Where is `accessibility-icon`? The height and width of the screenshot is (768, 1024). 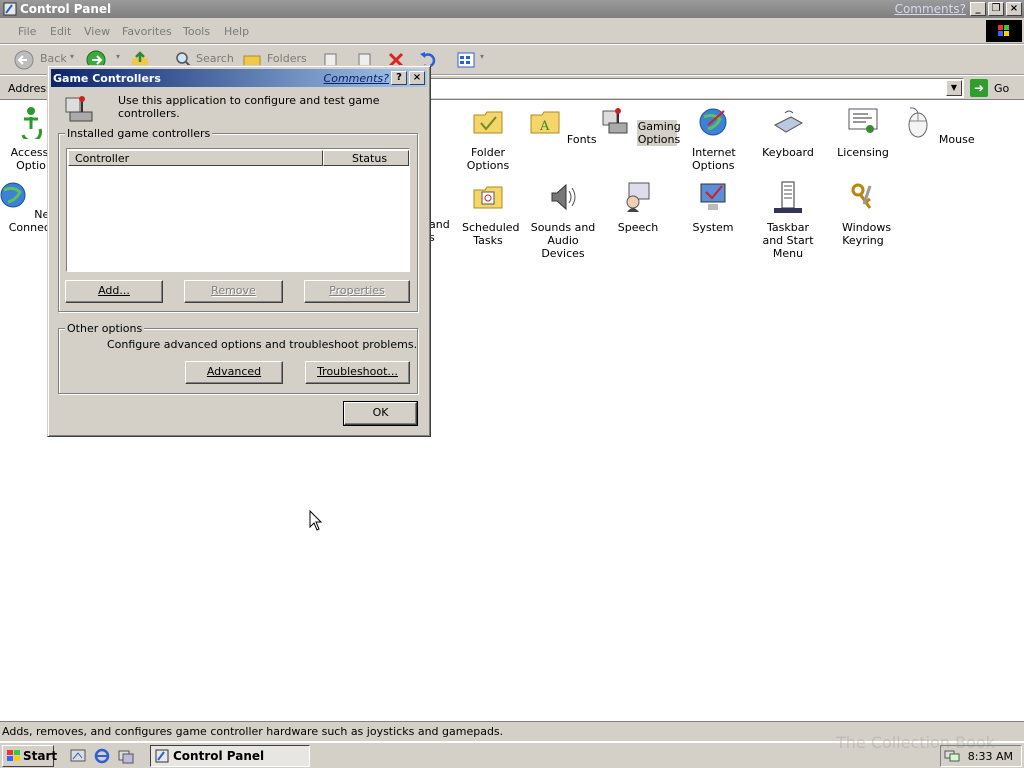 accessibility-icon is located at coordinates (31, 125).